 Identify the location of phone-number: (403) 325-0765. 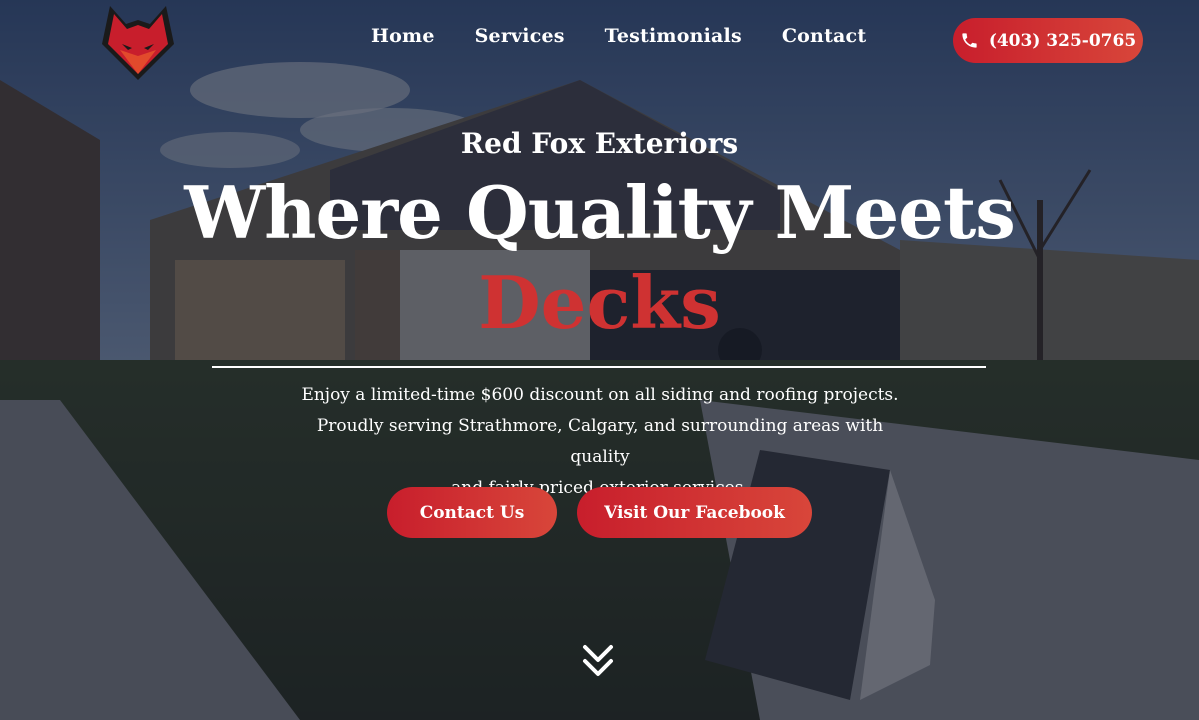
(1062, 40).